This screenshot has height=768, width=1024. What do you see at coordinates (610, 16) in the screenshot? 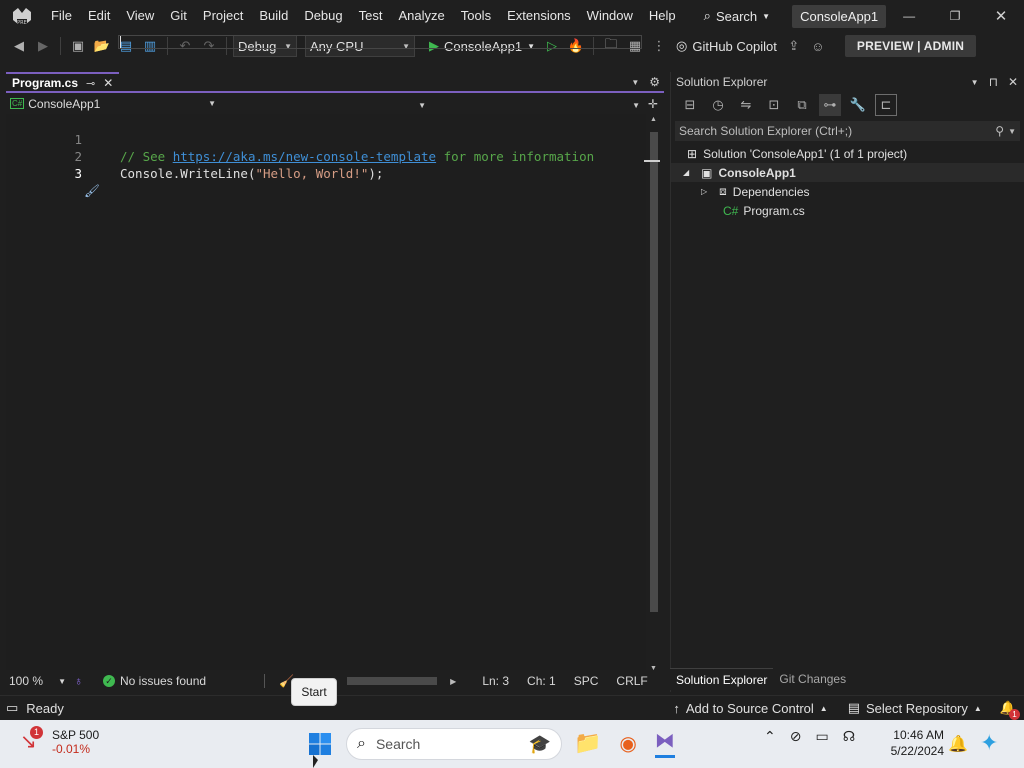
I see `menu-window: Window` at bounding box center [610, 16].